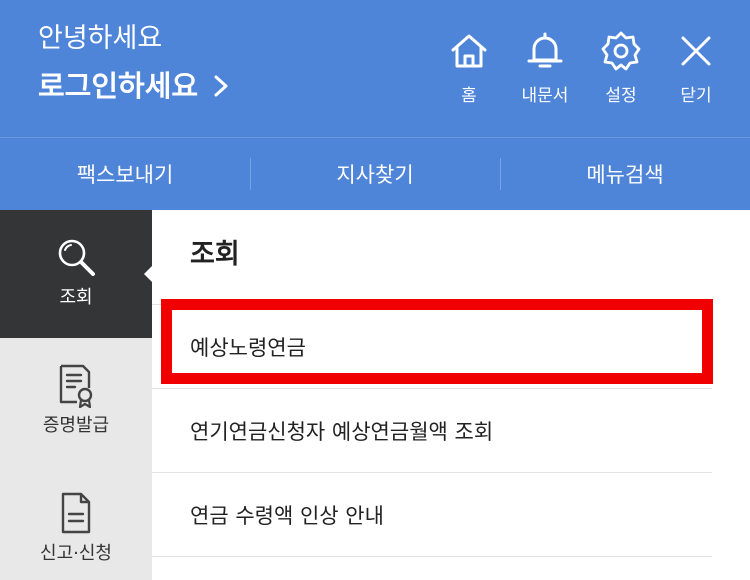 This screenshot has width=750, height=580. Describe the element at coordinates (432, 568) in the screenshot. I see `menu-item-divider` at that location.